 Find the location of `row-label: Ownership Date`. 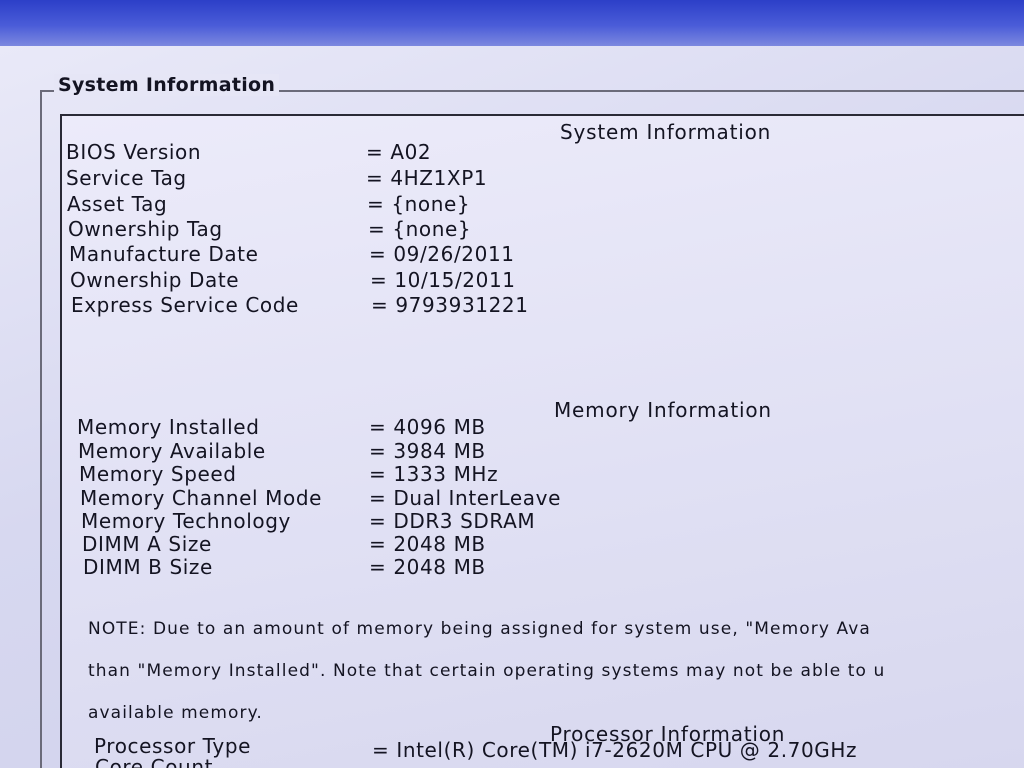

row-label: Ownership Date is located at coordinates (155, 280).